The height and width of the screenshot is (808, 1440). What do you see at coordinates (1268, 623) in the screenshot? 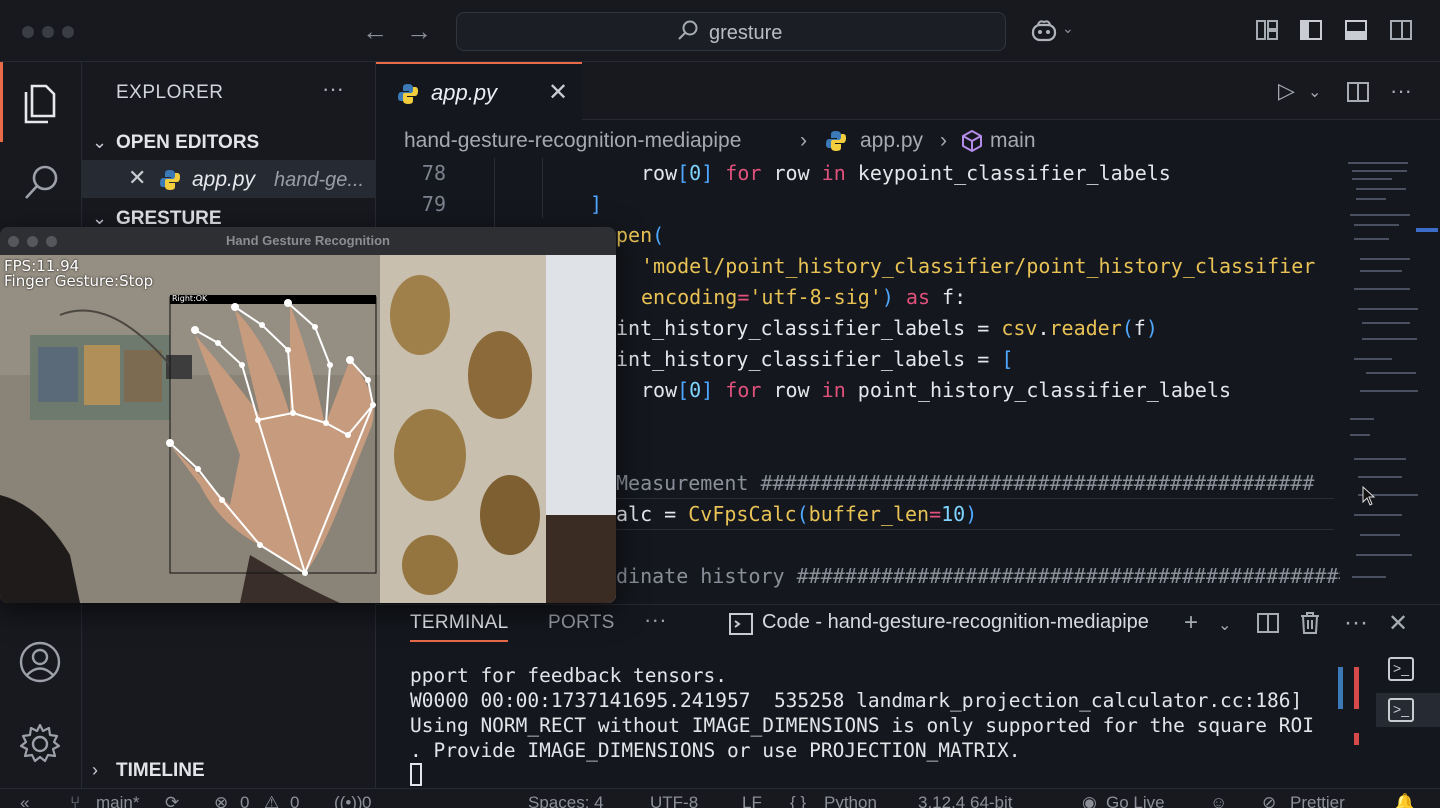
I see `split-terminal-icon` at bounding box center [1268, 623].